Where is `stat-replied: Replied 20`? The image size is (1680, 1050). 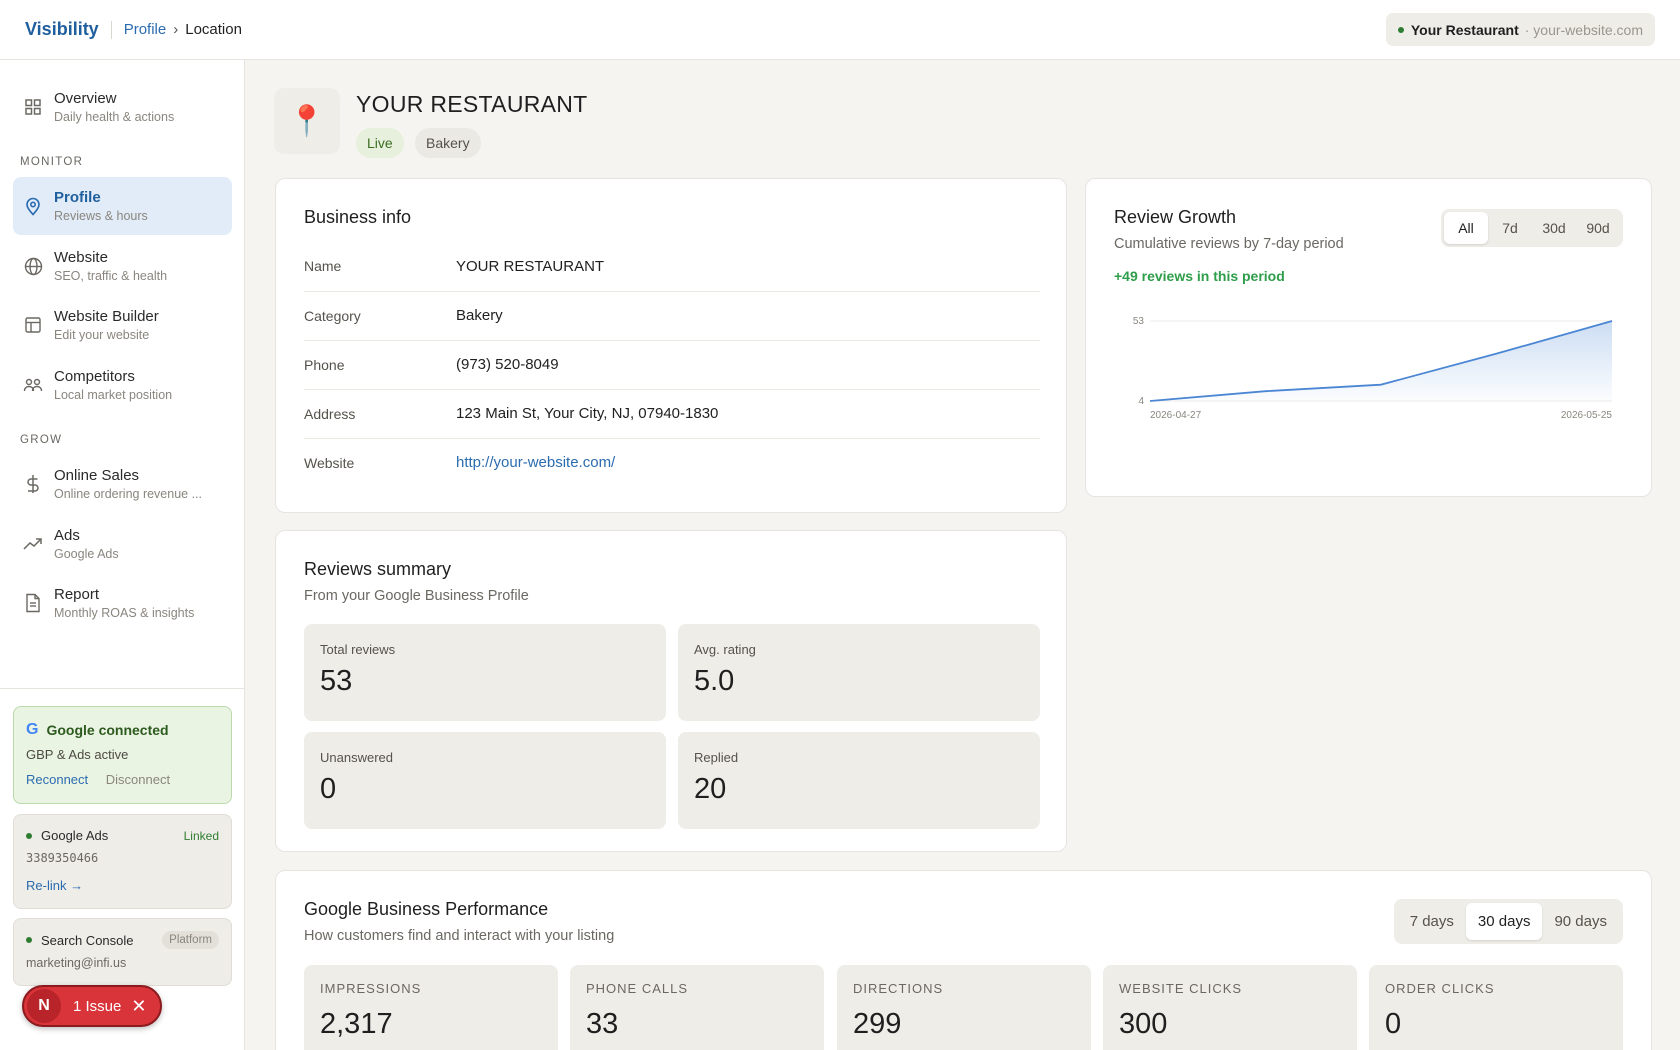 stat-replied: Replied 20 is located at coordinates (859, 780).